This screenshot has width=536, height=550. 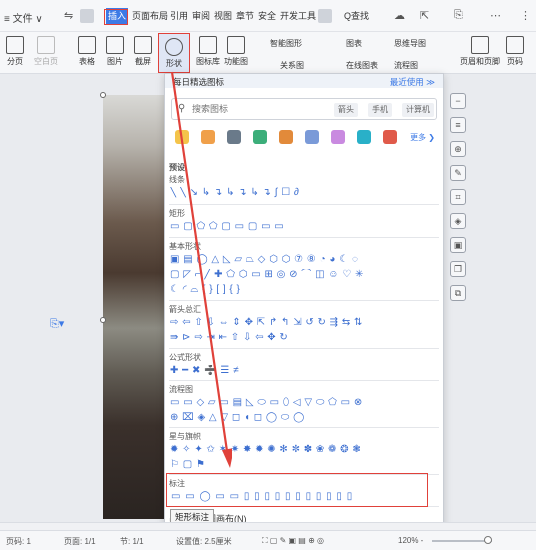 What do you see at coordinates (298, 16) in the screenshot?
I see `tab-developer: 开发工具` at bounding box center [298, 16].